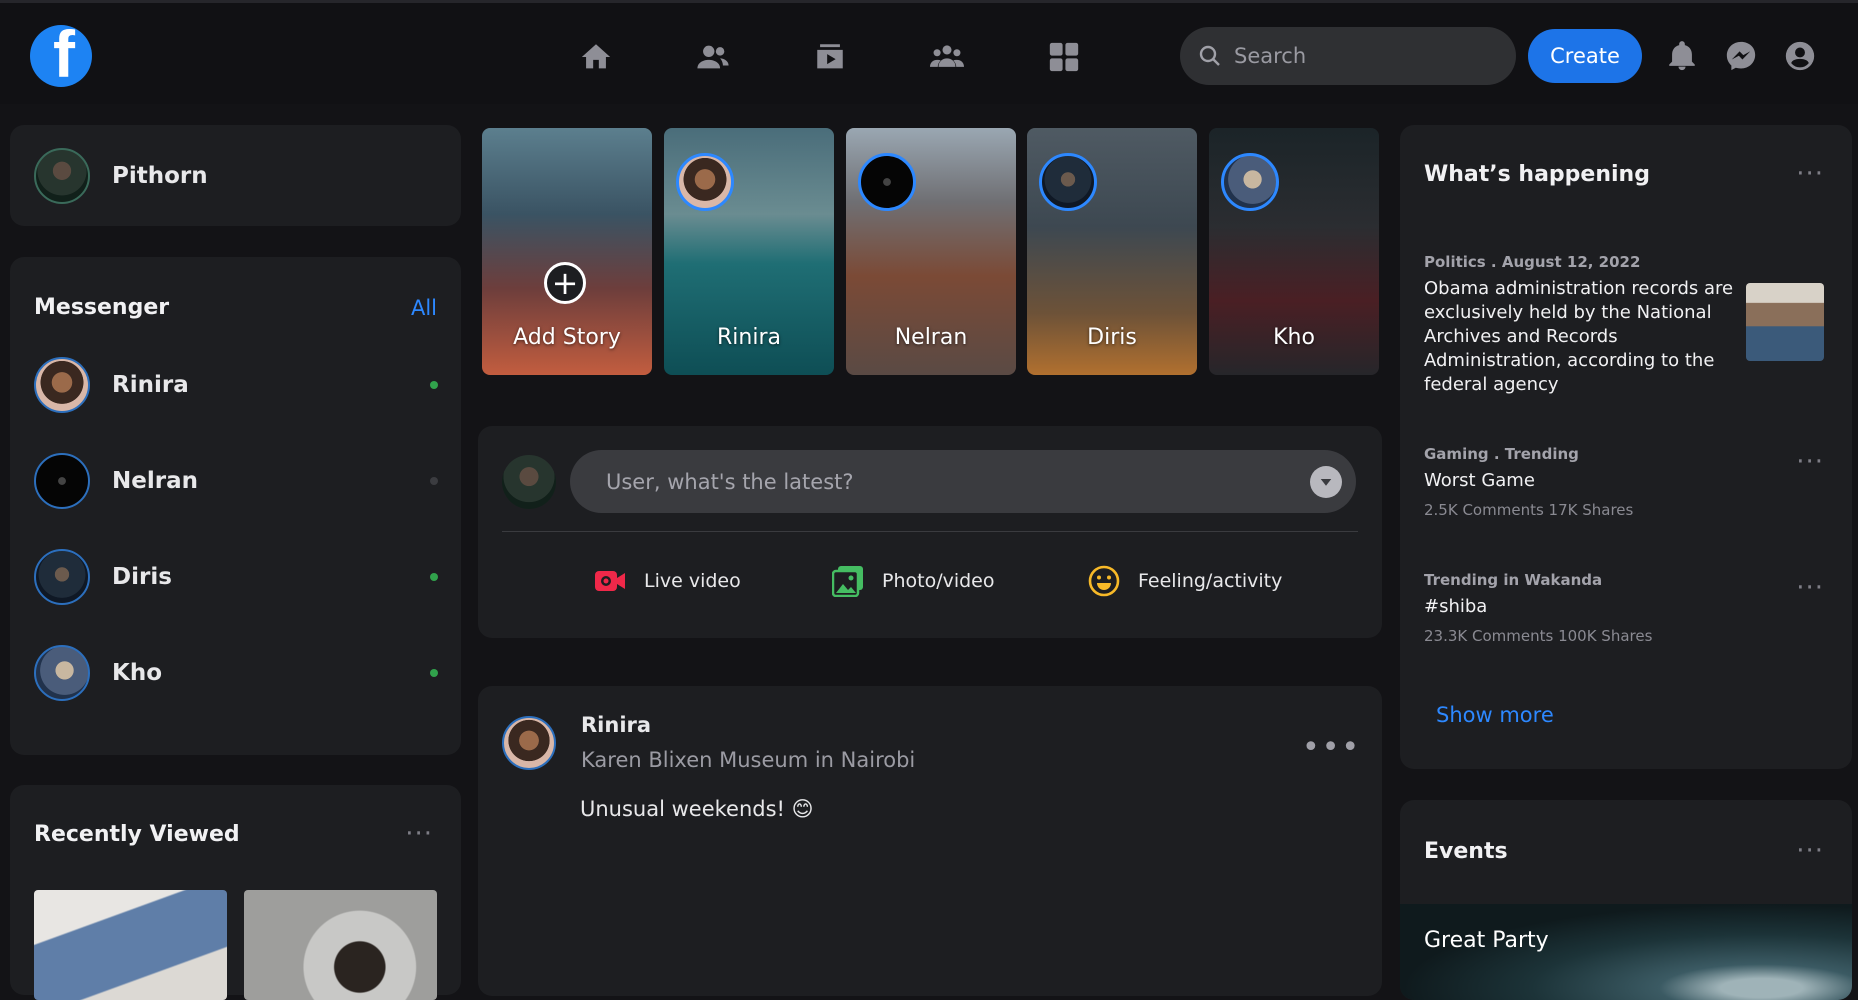  Describe the element at coordinates (1538, 636) in the screenshot. I see `trend-stats: 23.3K Comments 100K Shares` at that location.